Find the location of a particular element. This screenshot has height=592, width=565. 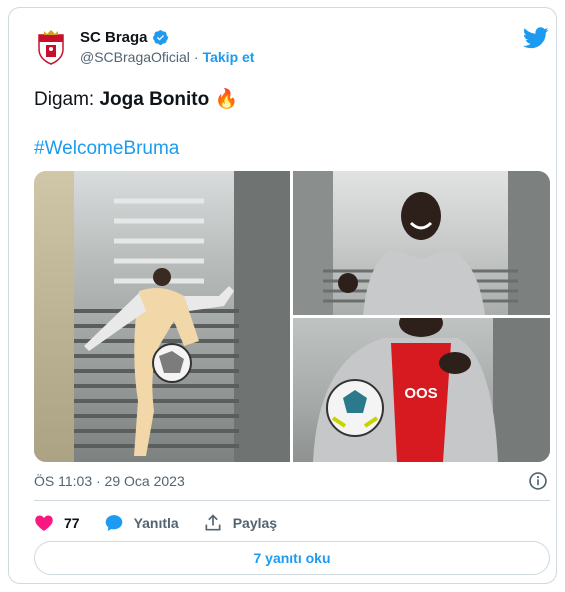

verified-badge-icon is located at coordinates (160, 37).